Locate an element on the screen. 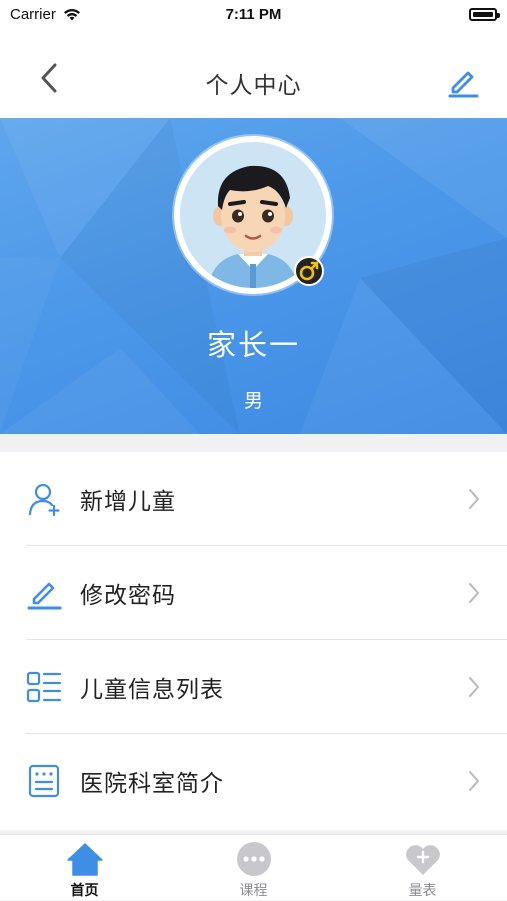 This screenshot has width=507, height=901. chat-bubble-icon is located at coordinates (254, 859).